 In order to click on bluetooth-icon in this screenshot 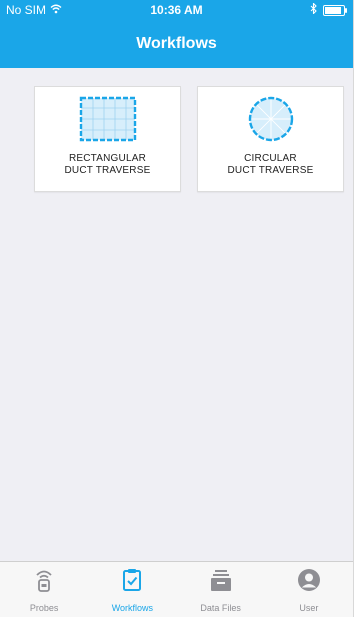, I will do `click(313, 9)`.